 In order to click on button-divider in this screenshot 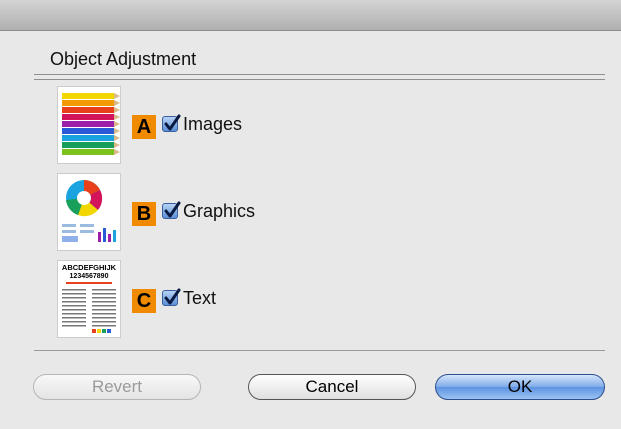, I will do `click(319, 350)`.